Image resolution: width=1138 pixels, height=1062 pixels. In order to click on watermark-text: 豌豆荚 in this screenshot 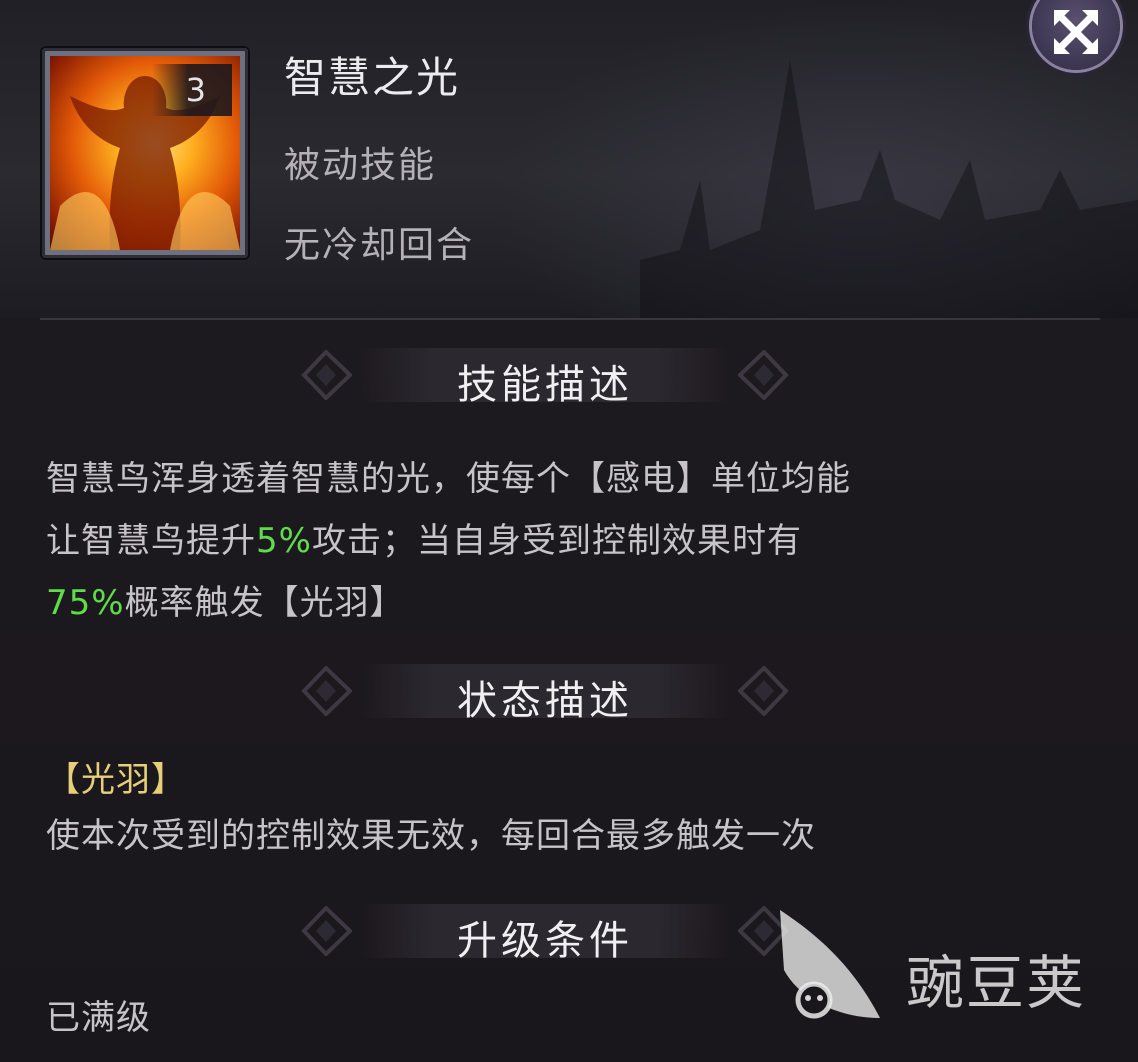, I will do `click(996, 983)`.